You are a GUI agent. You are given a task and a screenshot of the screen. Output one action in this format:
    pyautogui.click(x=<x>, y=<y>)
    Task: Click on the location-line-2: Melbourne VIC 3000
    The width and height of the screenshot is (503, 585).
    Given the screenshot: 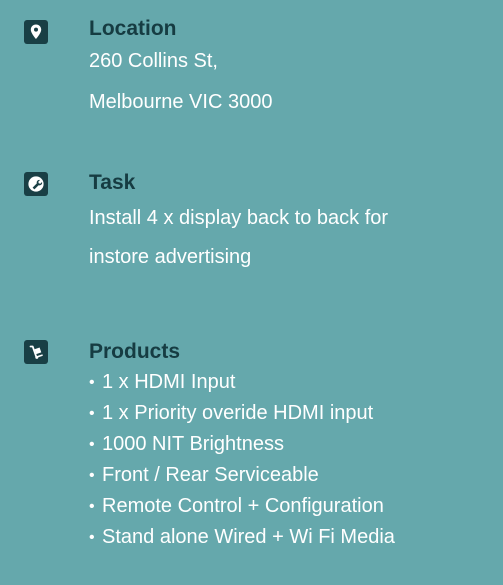 What is the action you would take?
    pyautogui.click(x=181, y=102)
    